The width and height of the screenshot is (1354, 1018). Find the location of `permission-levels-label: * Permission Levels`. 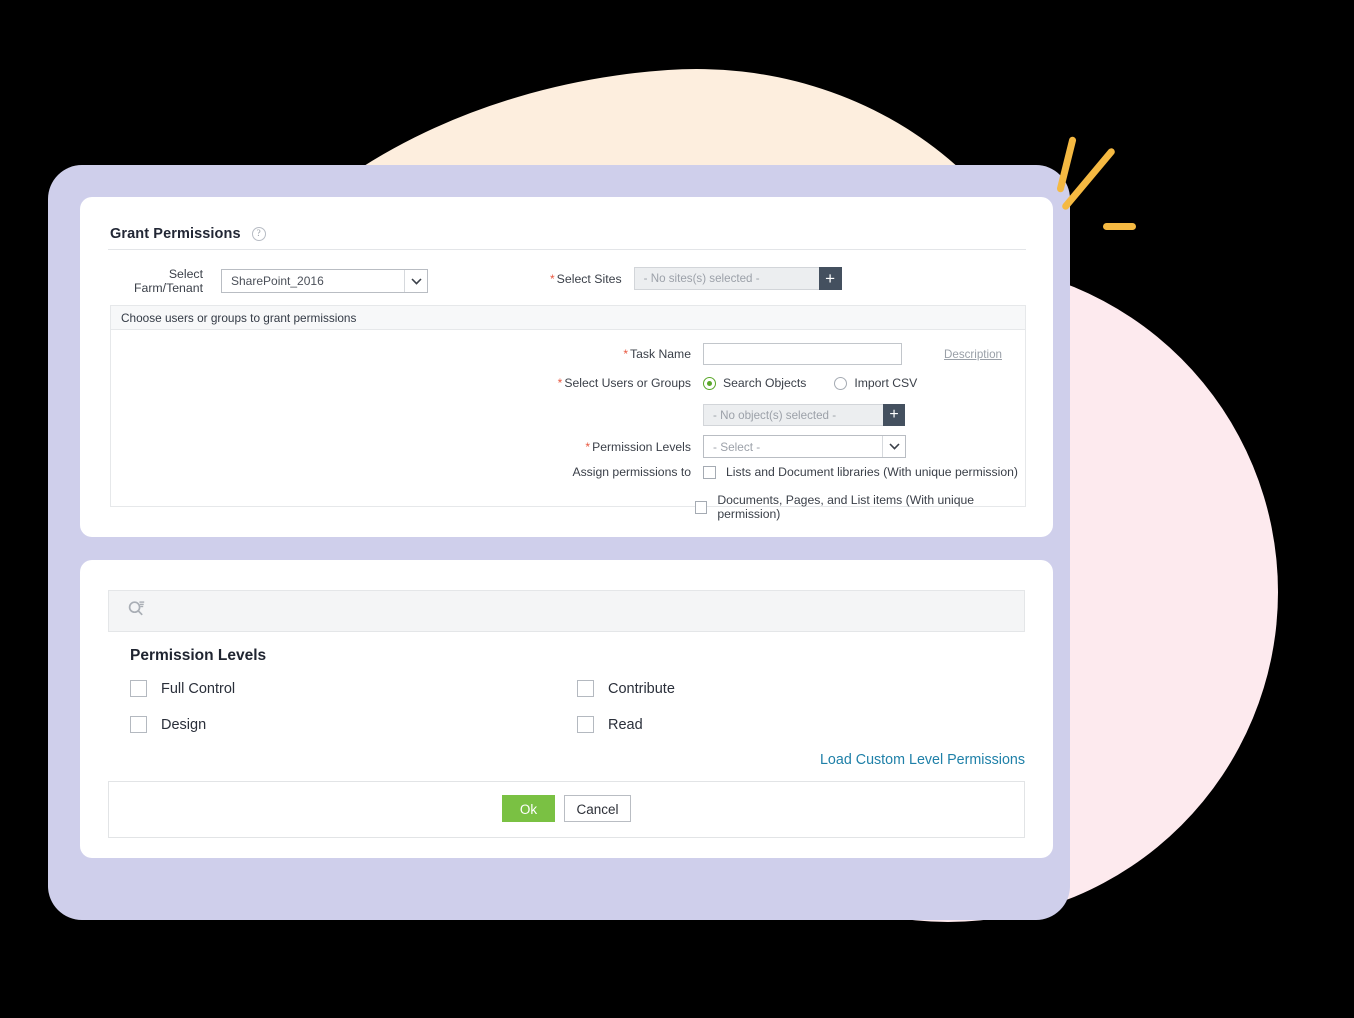

permission-levels-label: * Permission Levels is located at coordinates (609, 447).